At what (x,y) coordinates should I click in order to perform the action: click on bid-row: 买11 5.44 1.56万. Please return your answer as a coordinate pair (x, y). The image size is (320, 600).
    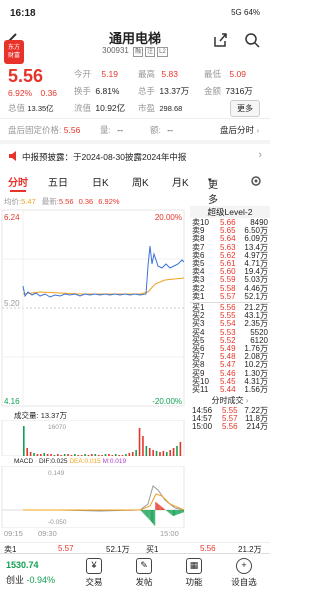
    Looking at the image, I should click on (230, 389).